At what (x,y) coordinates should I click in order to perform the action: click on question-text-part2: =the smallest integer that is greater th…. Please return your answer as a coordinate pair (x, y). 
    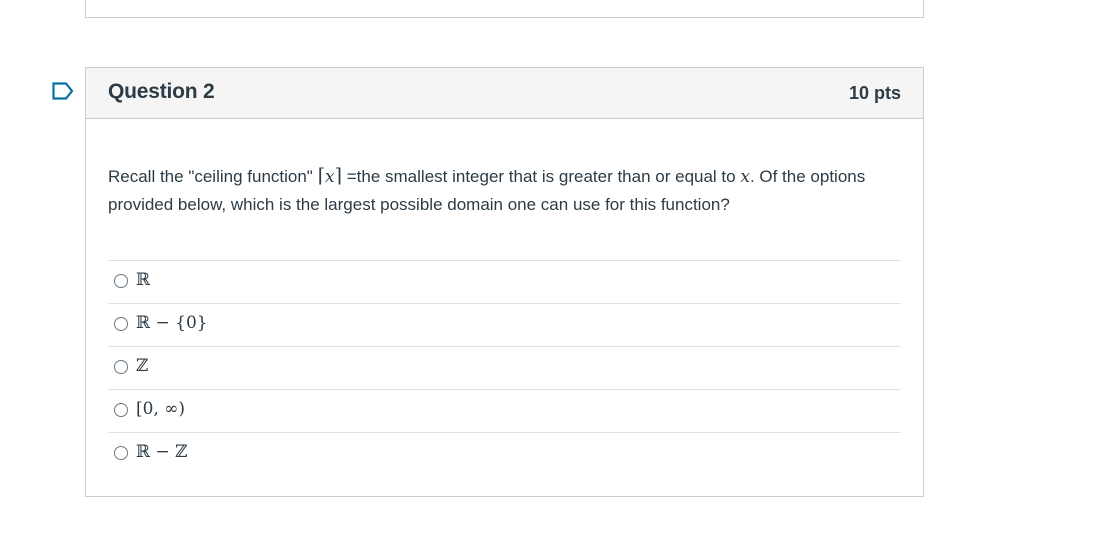
    Looking at the image, I should click on (541, 176).